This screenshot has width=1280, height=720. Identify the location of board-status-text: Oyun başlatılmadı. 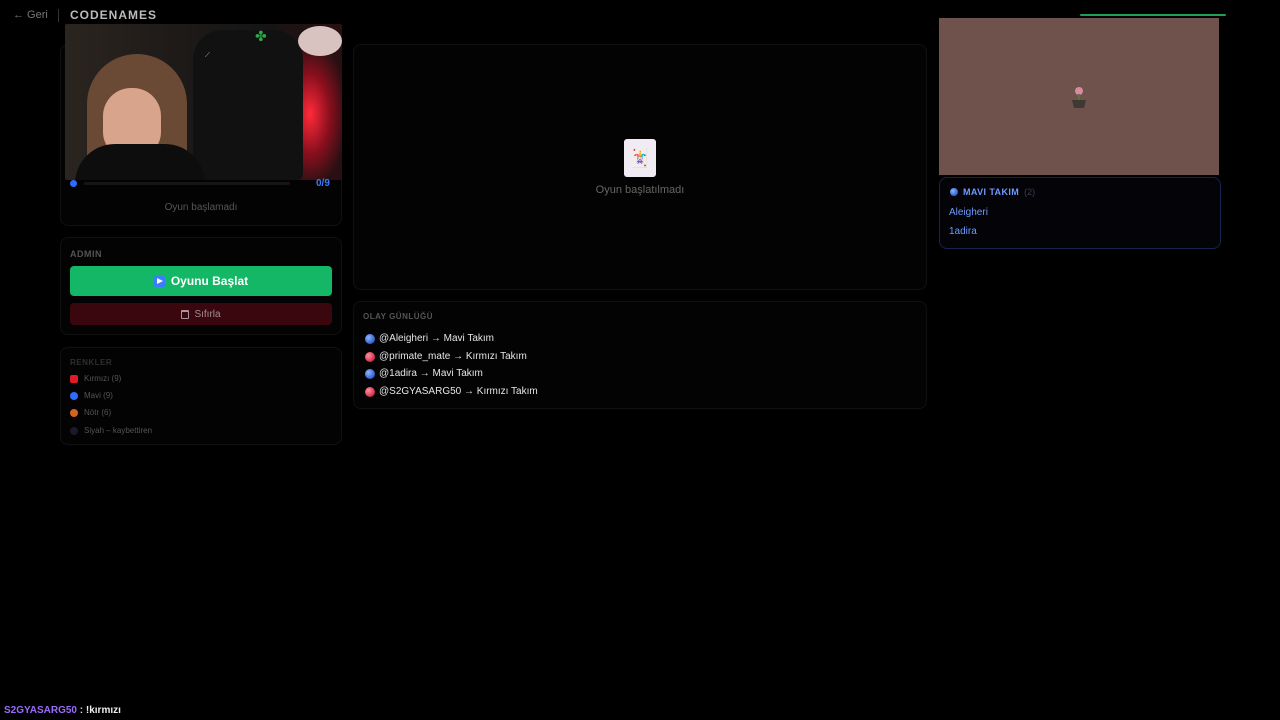
(640, 190).